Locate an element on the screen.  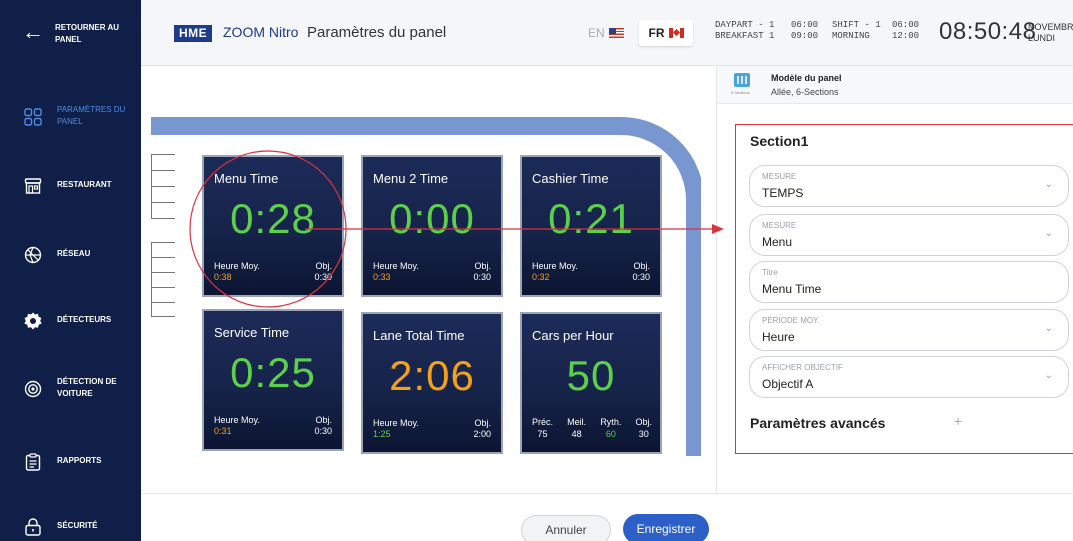
tile-title: Cashier Time is located at coordinates (570, 178).